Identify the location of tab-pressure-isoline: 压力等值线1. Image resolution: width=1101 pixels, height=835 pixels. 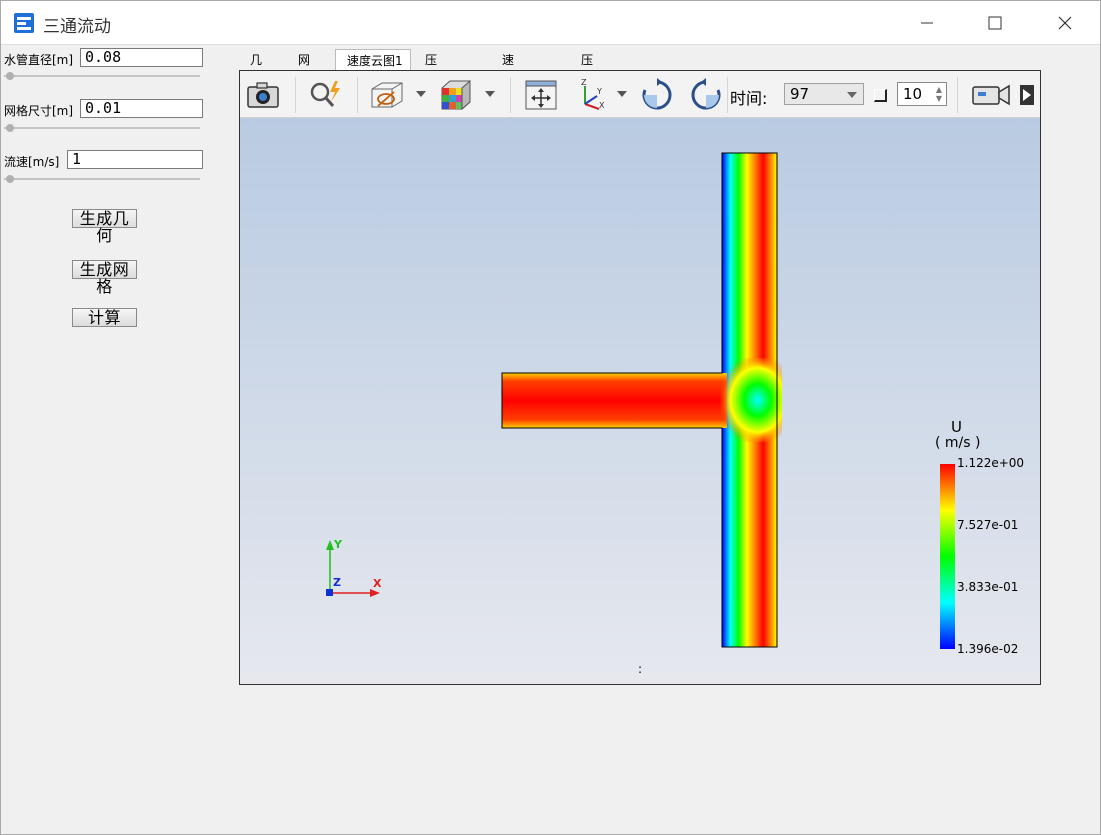
(587, 113).